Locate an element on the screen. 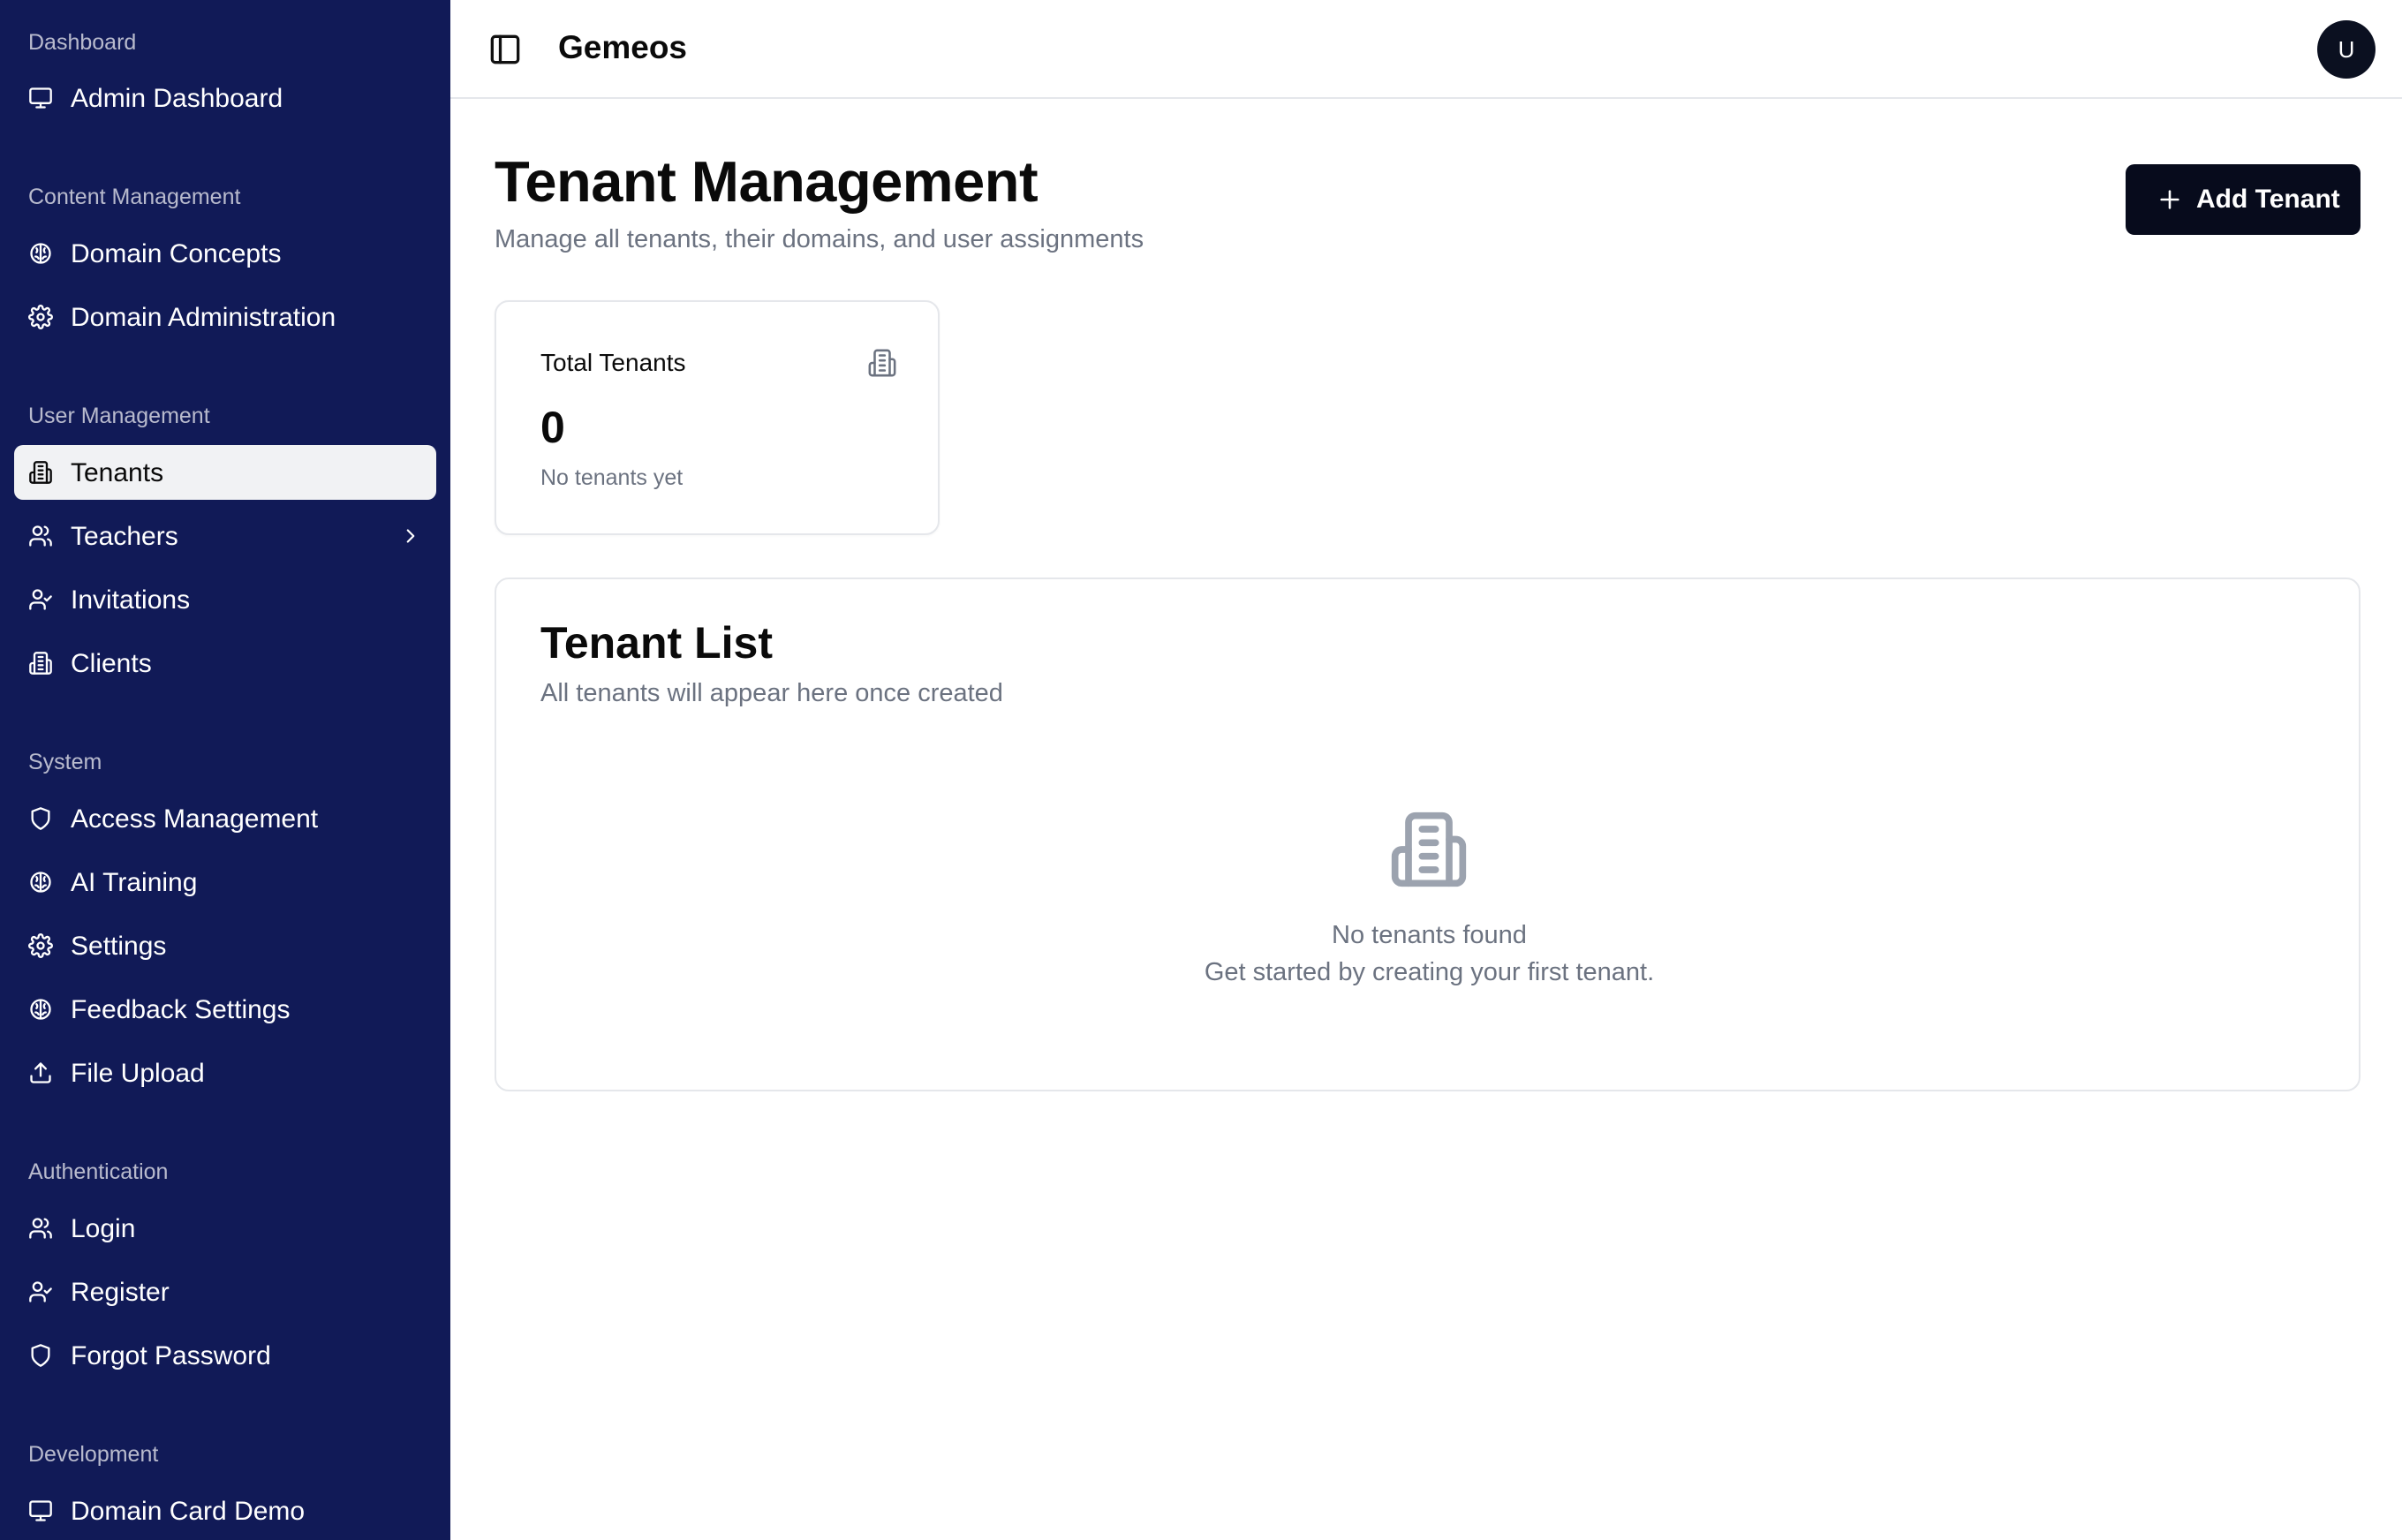 The height and width of the screenshot is (1540, 2402). page-title: Tenant Management is located at coordinates (767, 181).